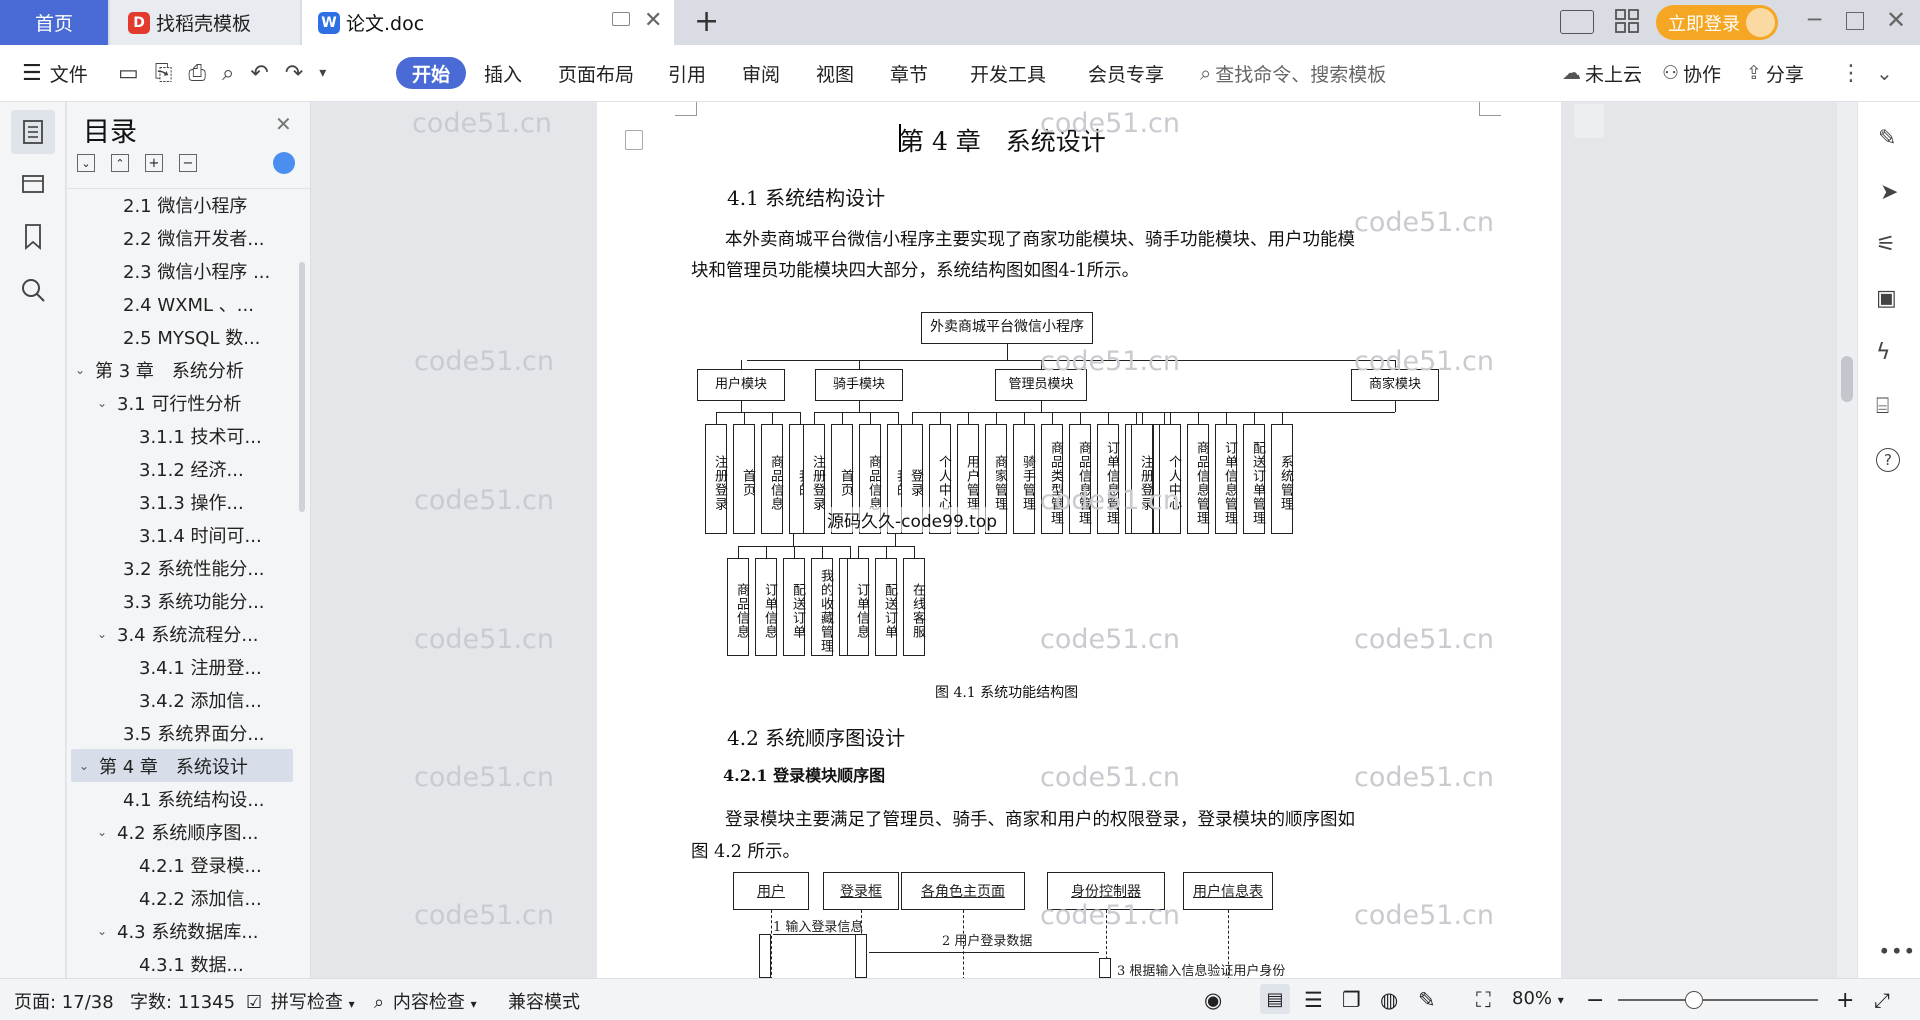  I want to click on fit-page-icon: ⛶, so click(1483, 1000).